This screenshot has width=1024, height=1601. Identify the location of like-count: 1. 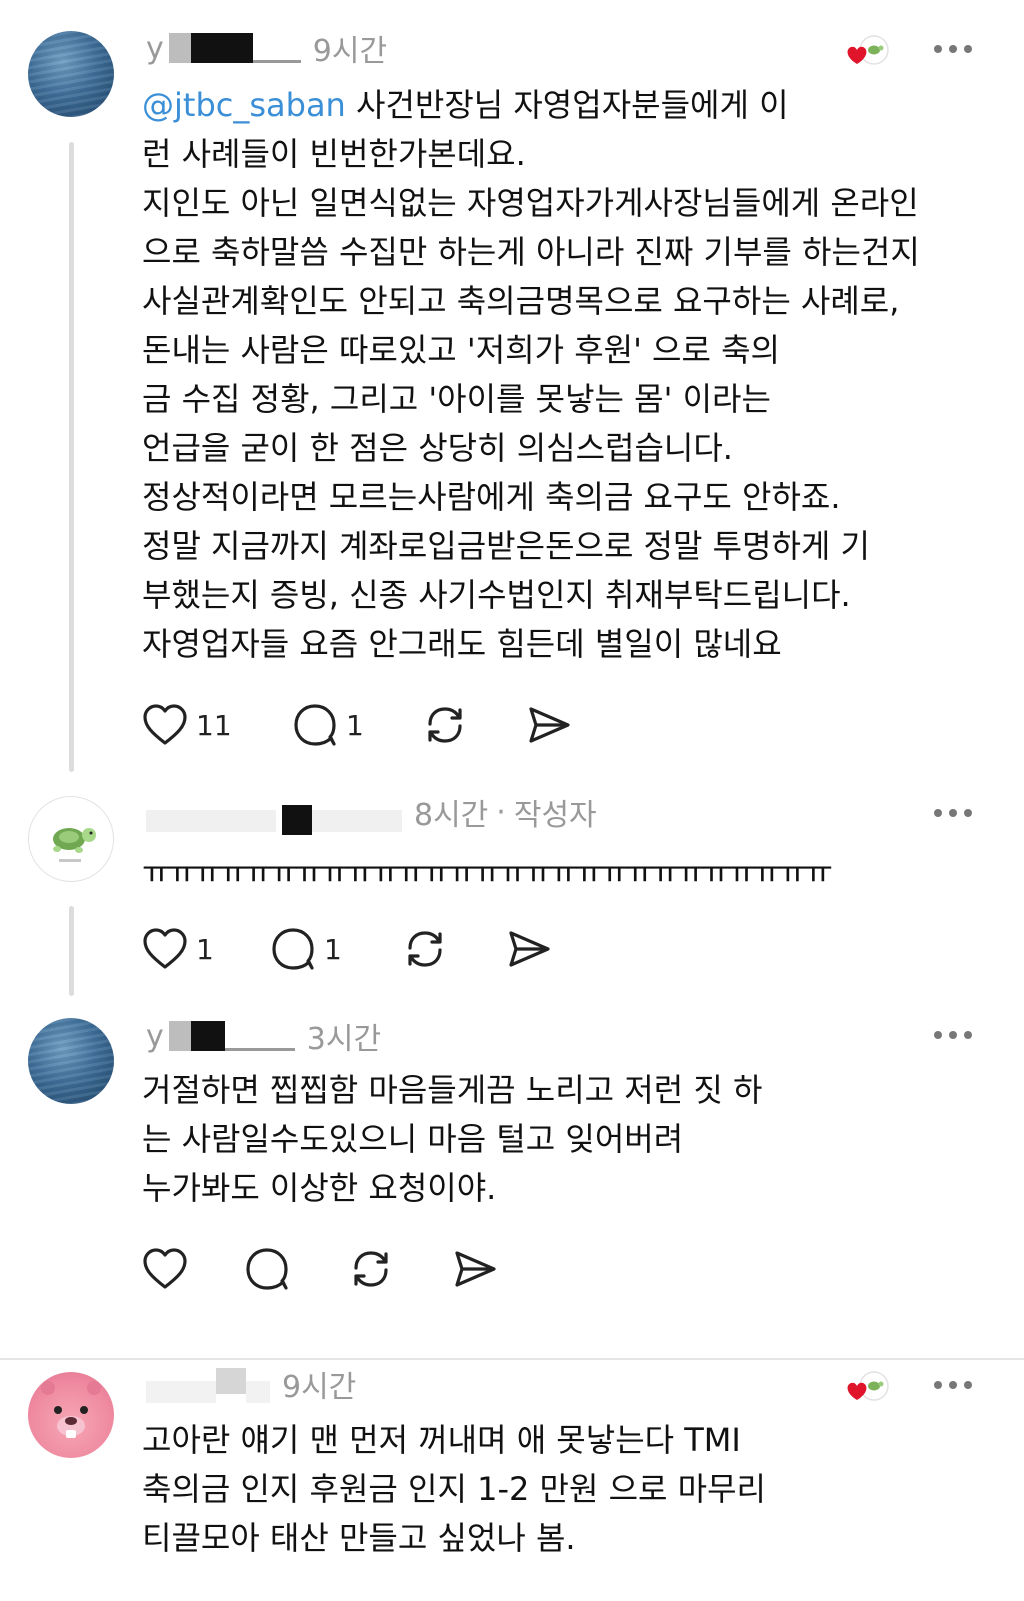
(205, 949).